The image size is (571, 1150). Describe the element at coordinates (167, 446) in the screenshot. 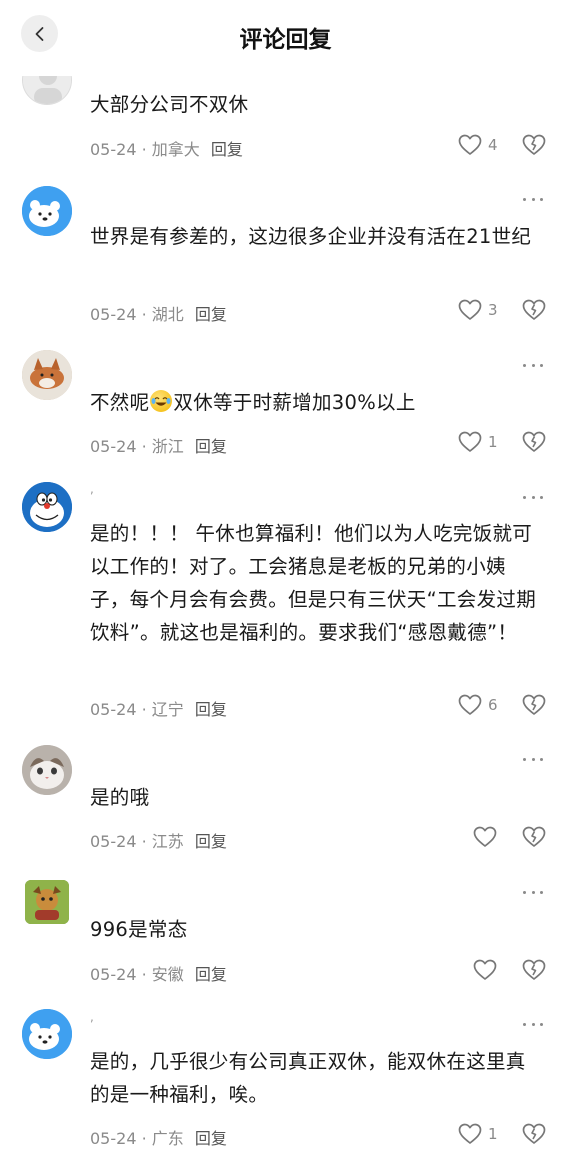

I see `comment-region: 浙江` at that location.